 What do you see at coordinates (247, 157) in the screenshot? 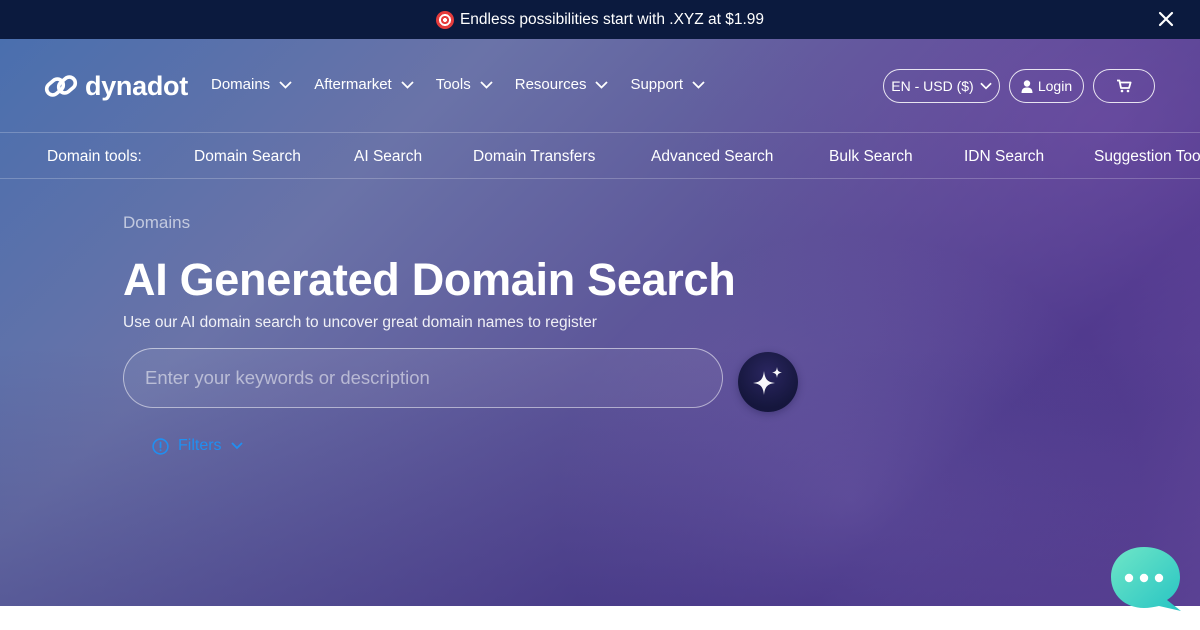
I see `tool-domain-search: Domain Search` at bounding box center [247, 157].